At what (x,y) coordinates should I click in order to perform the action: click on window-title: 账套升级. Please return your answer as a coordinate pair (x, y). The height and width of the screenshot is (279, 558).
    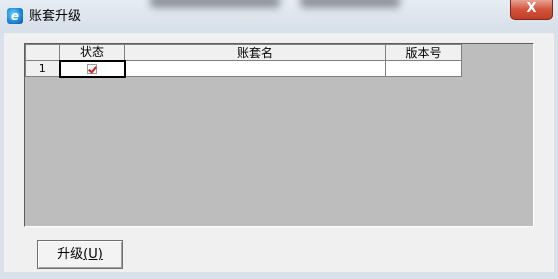
    Looking at the image, I should click on (55, 16).